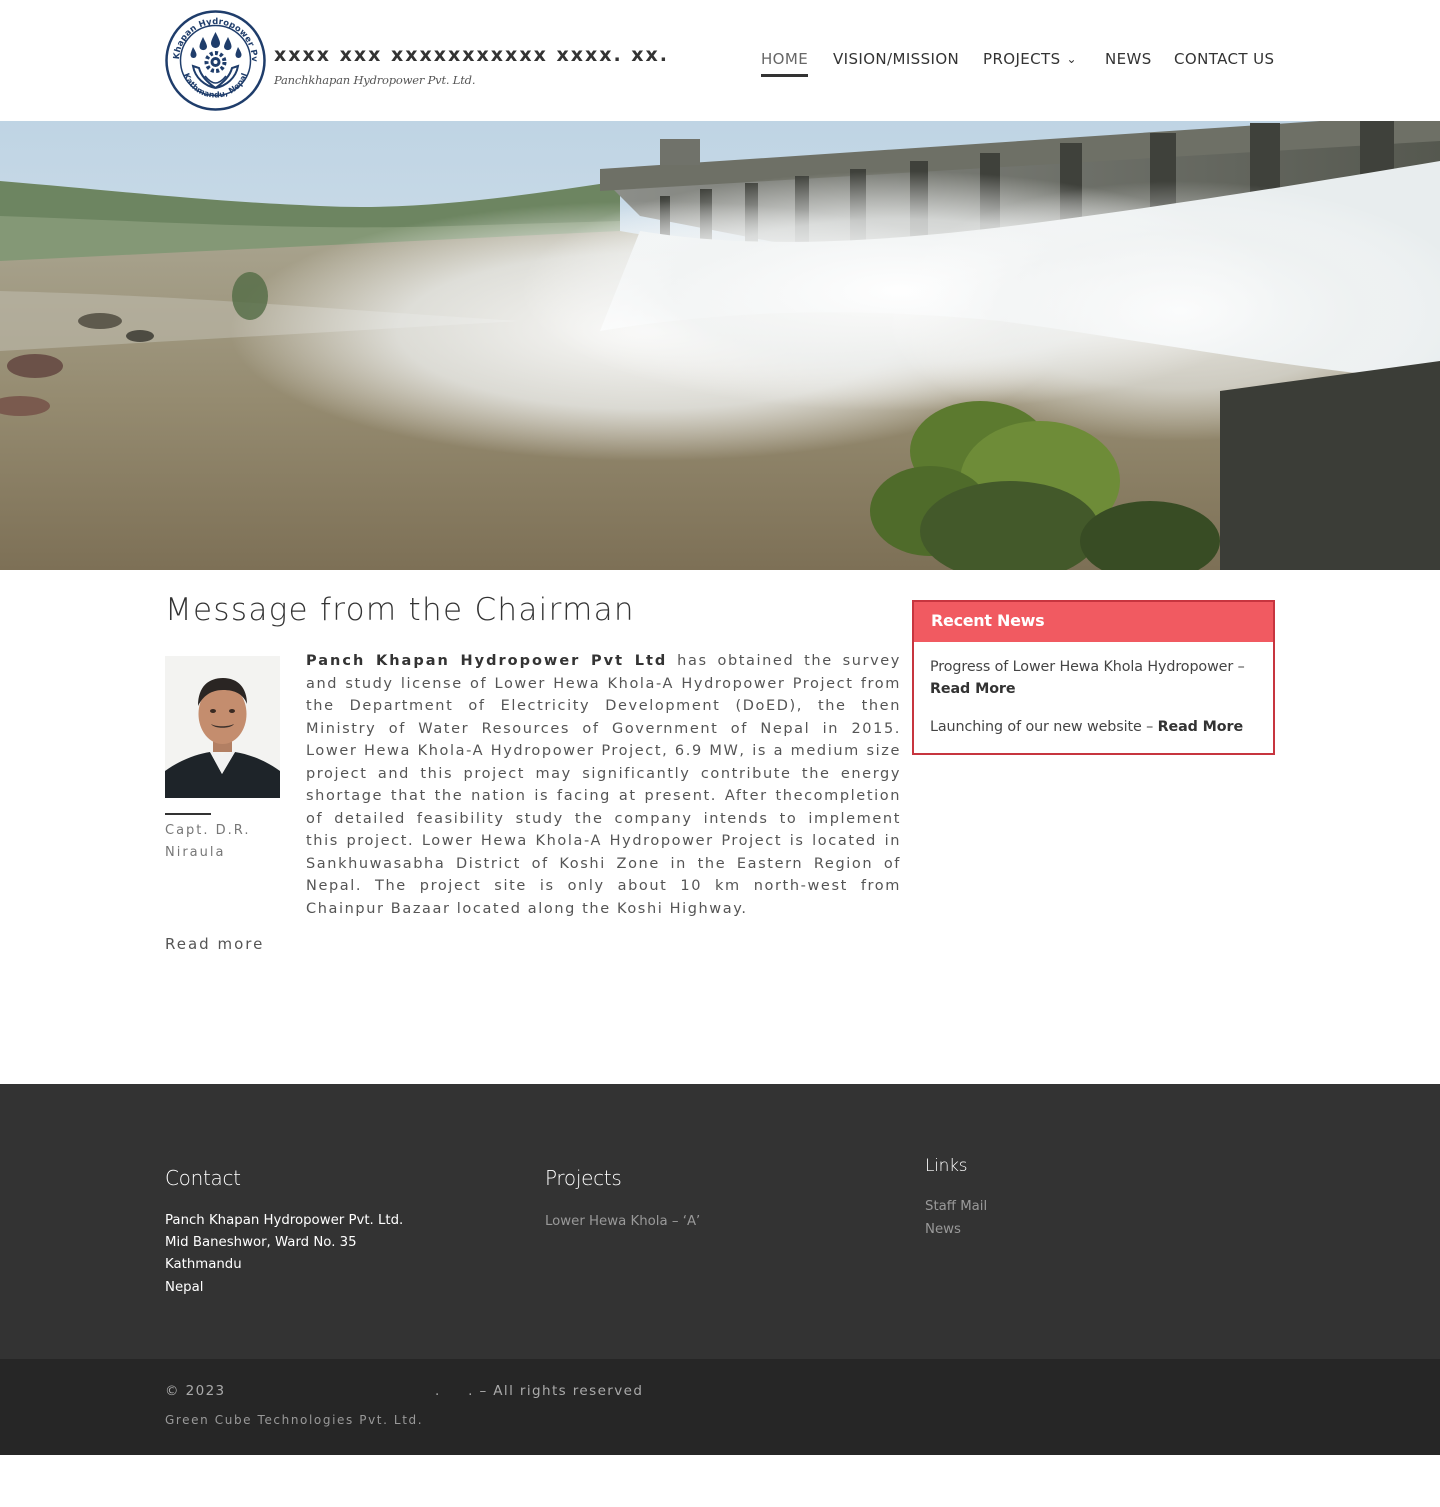 Image resolution: width=1440 pixels, height=1507 pixels. What do you see at coordinates (946, 1166) in the screenshot?
I see `footer-links-title: Links` at bounding box center [946, 1166].